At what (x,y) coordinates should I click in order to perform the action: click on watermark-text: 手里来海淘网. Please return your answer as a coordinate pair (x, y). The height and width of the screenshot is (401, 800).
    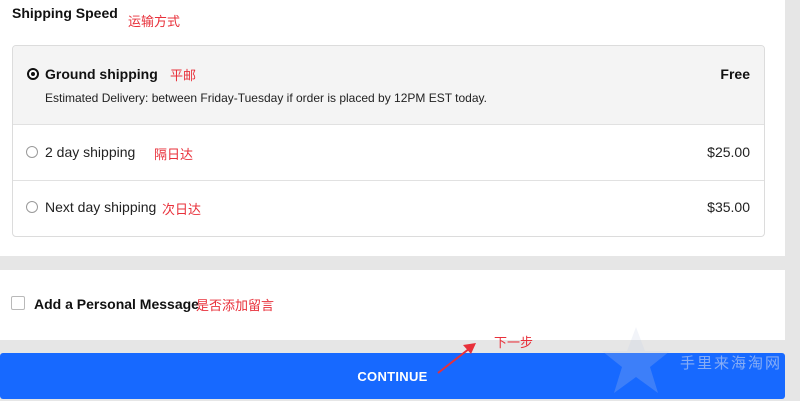
    Looking at the image, I should click on (731, 363).